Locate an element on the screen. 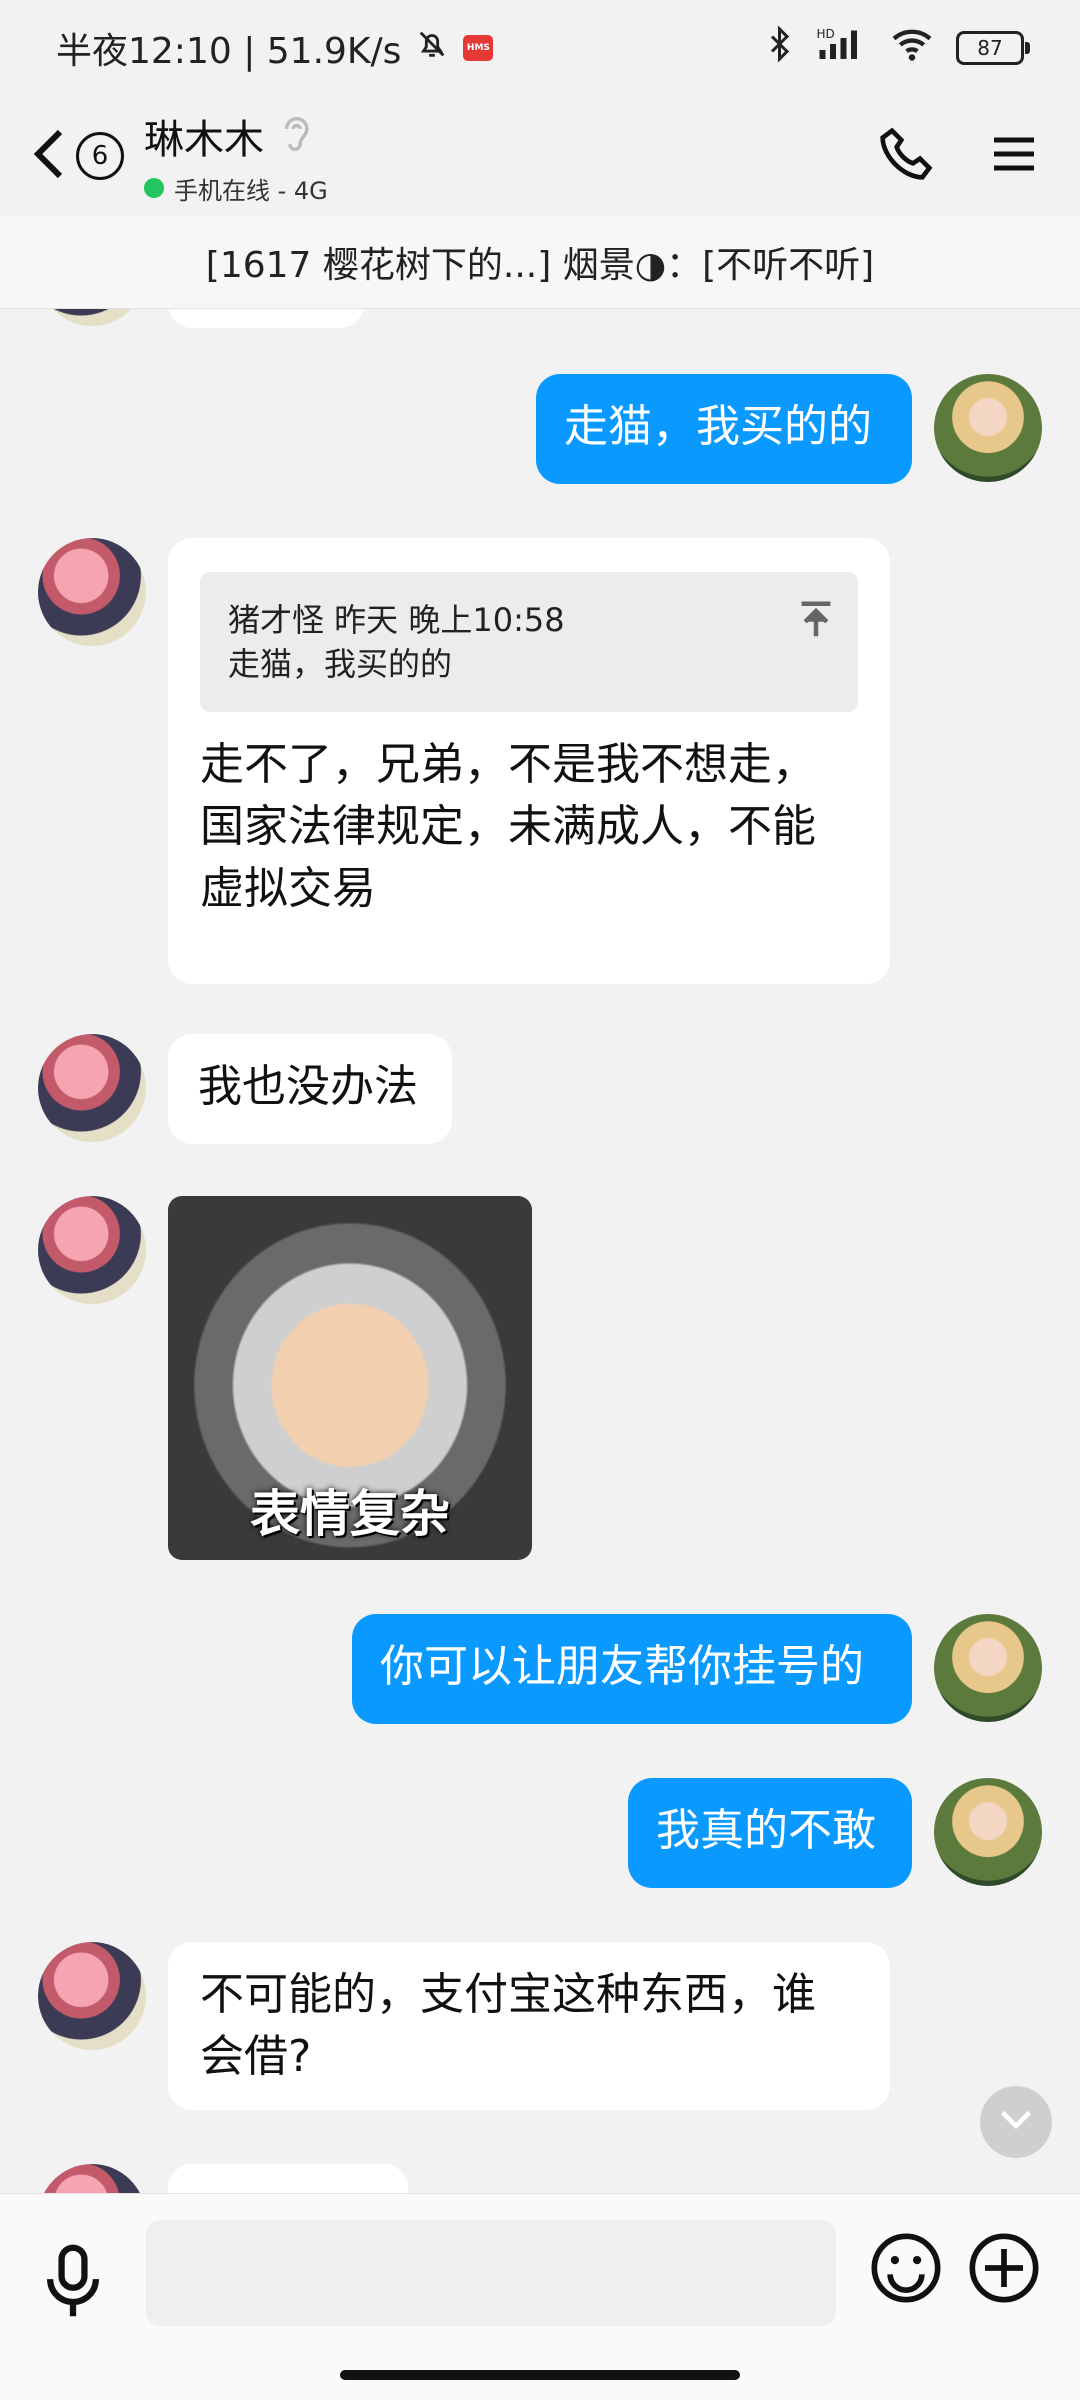 This screenshot has height=2400, width=1080. plus-icon is located at coordinates (1004, 2270).